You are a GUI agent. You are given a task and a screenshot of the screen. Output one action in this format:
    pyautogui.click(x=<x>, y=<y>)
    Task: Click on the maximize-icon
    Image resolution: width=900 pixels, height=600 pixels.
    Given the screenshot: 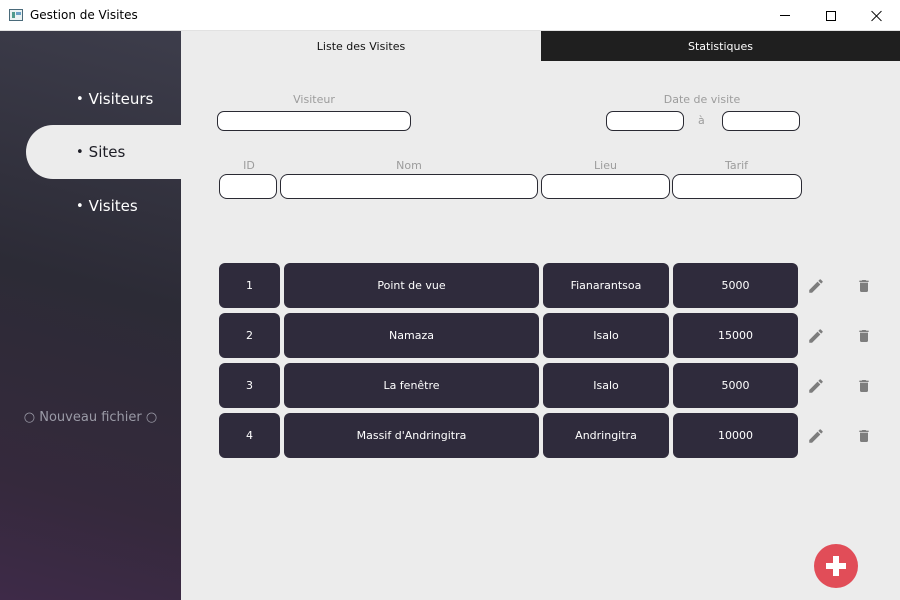 What is the action you would take?
    pyautogui.click(x=831, y=15)
    